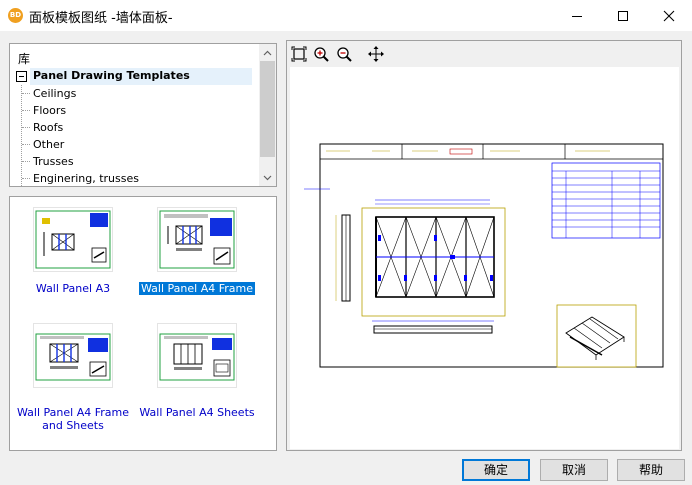 The height and width of the screenshot is (485, 692). I want to click on tree-item-label: Roofs, so click(48, 127).